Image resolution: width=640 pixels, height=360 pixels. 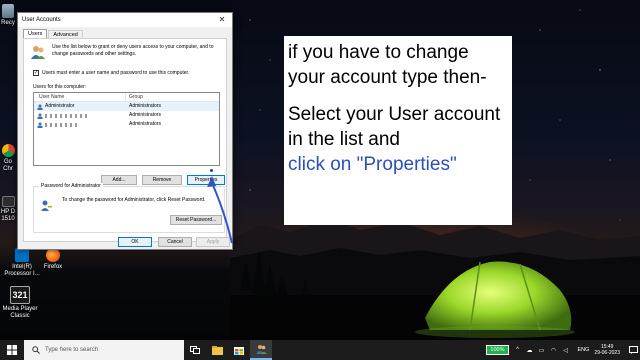 What do you see at coordinates (8, 215) in the screenshot?
I see `desktop-icon-label: HP D 1510` at bounding box center [8, 215].